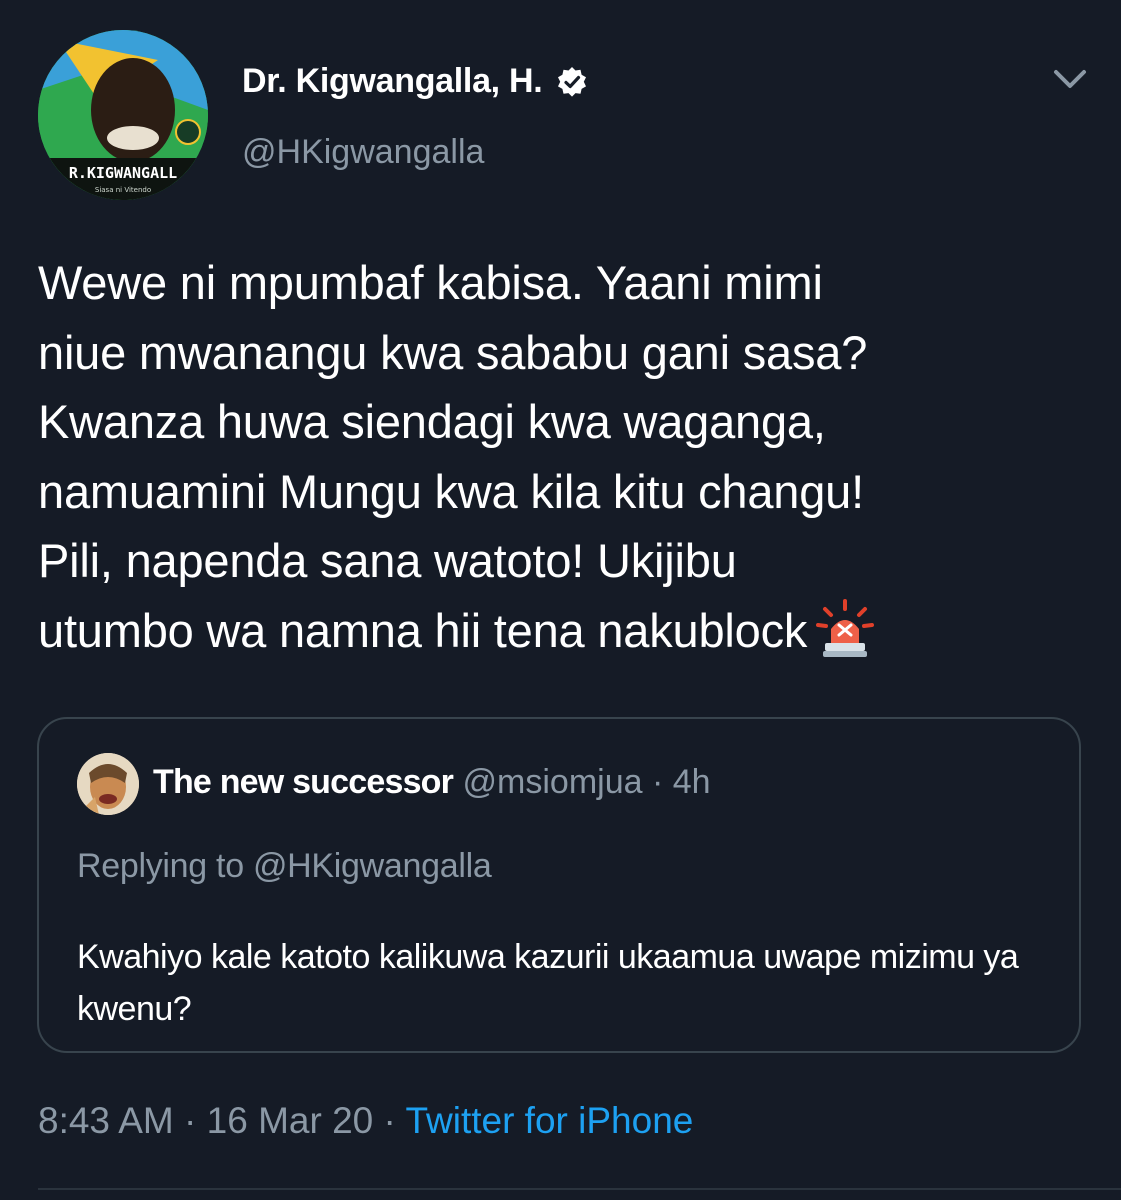  I want to click on tweet-text-last-line: utumbo wa namna hii tena nakublock, so click(568, 631).